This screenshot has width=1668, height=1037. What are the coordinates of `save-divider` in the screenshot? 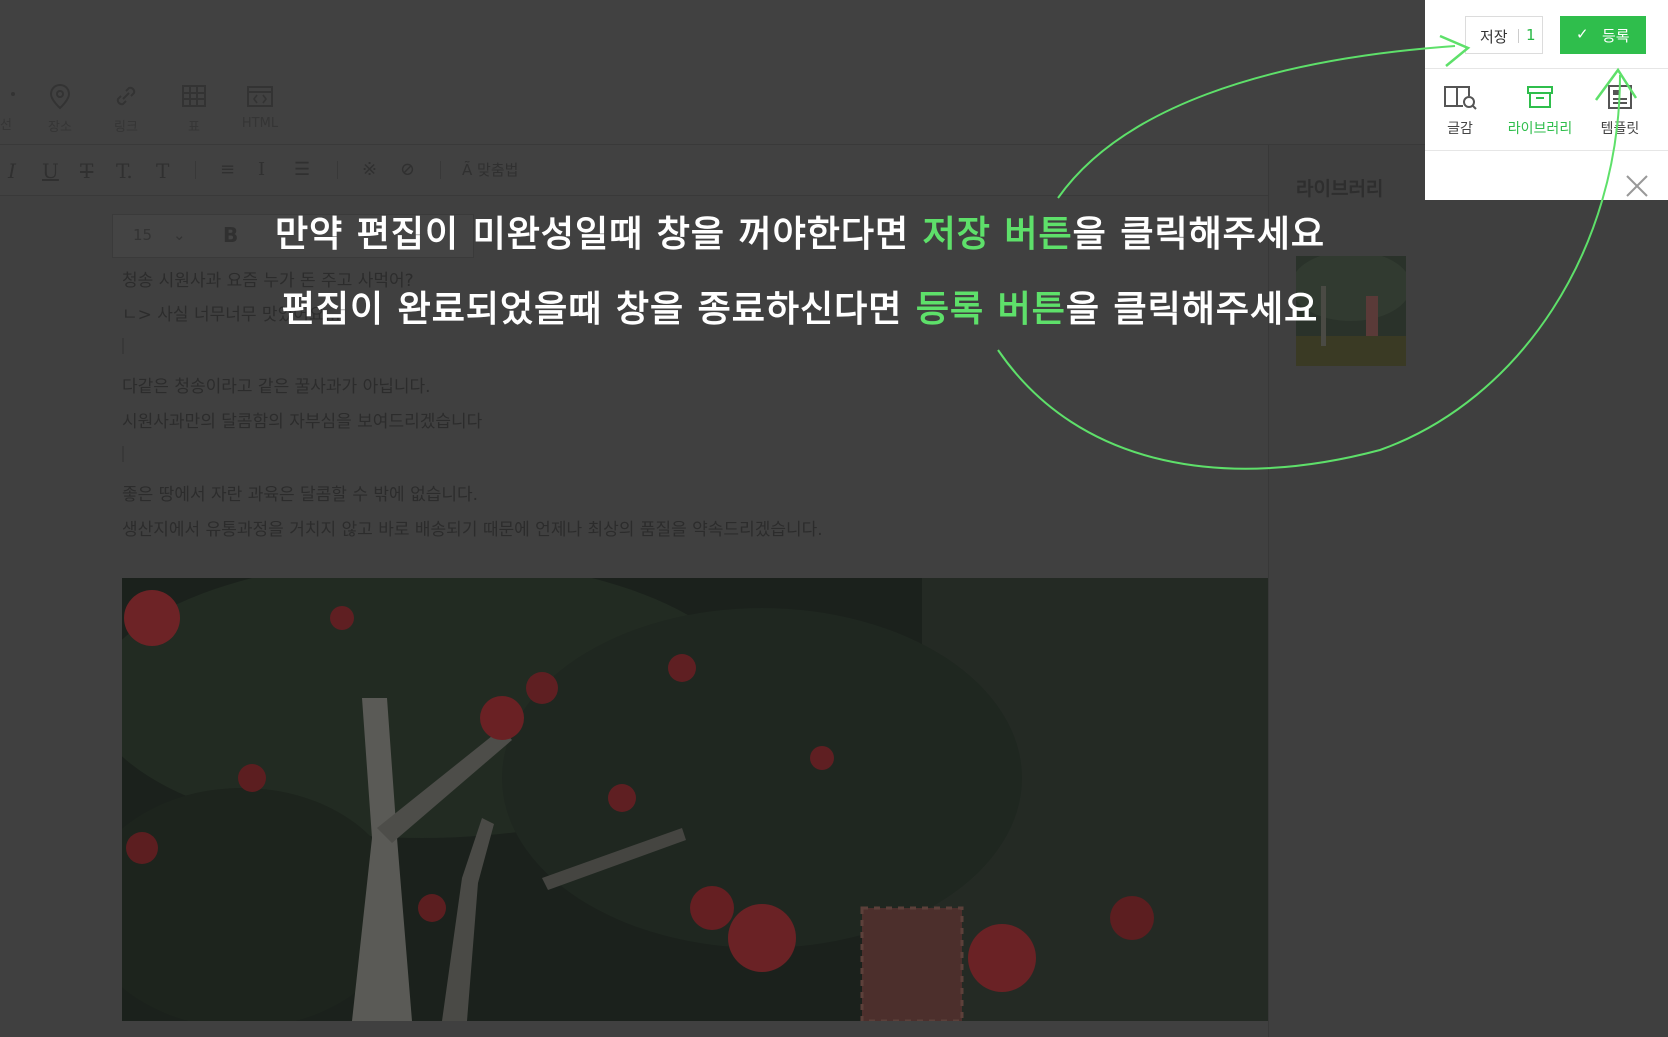 It's located at (1518, 36).